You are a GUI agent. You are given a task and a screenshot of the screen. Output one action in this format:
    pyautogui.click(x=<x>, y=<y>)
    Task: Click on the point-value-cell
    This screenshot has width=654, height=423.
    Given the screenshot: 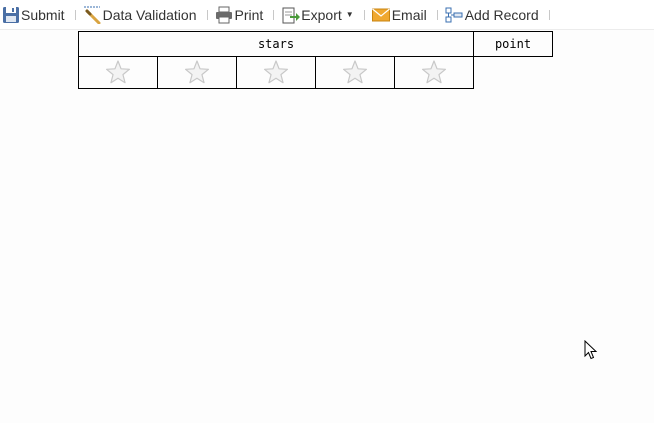 What is the action you would take?
    pyautogui.click(x=513, y=73)
    